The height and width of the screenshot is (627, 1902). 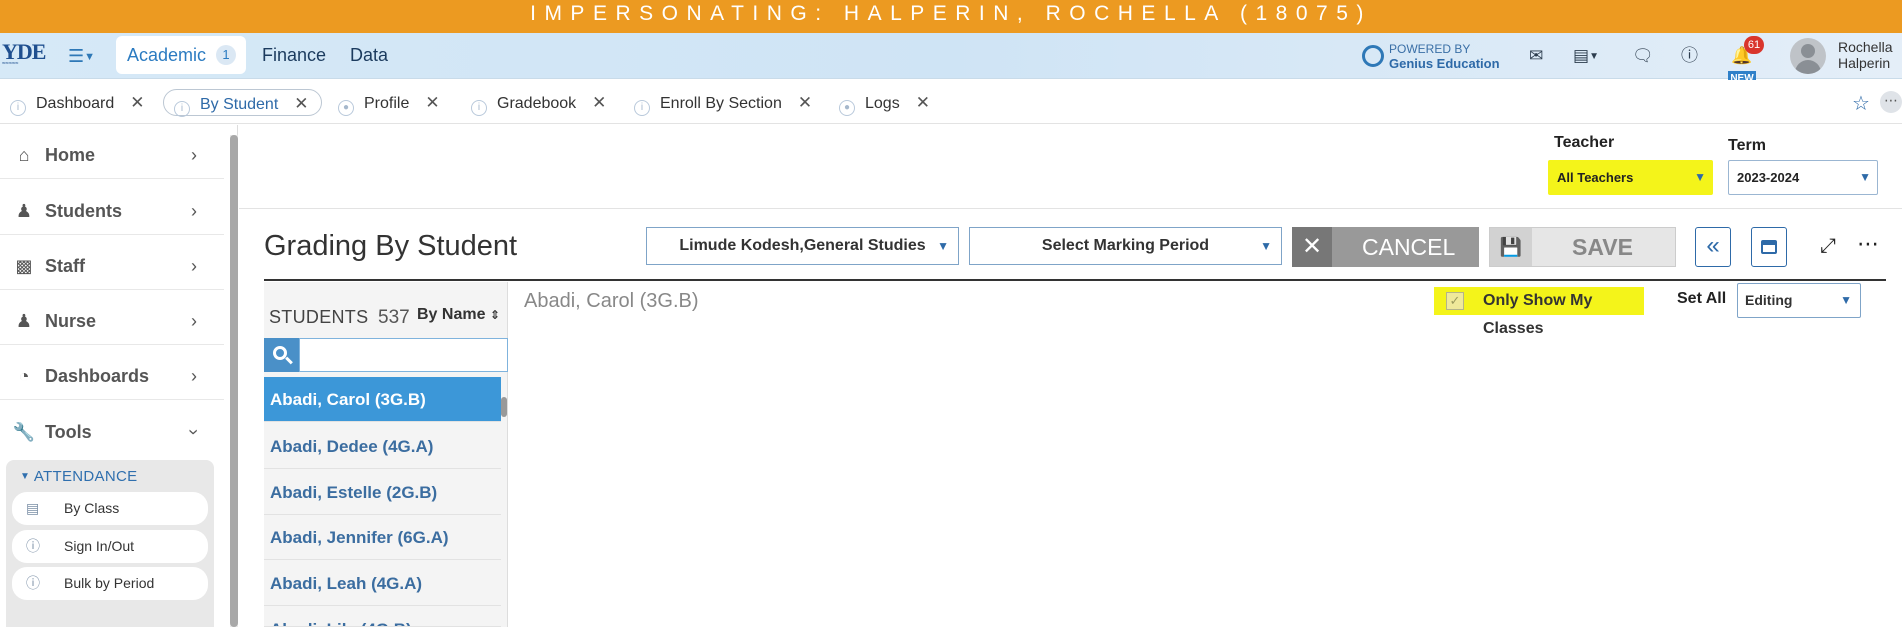 I want to click on student-row: Abadi, Leah (4G.A), so click(x=382, y=583).